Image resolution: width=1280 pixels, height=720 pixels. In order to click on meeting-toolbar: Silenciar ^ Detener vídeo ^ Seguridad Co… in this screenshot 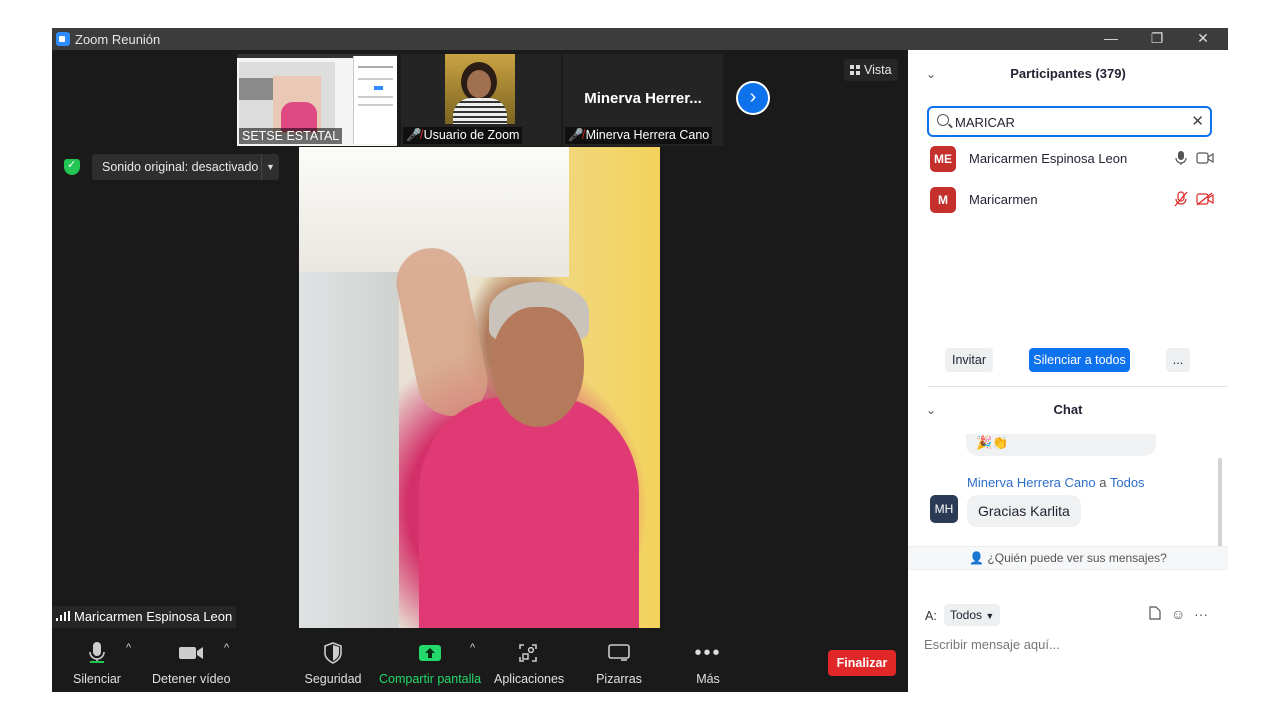, I will do `click(480, 663)`.